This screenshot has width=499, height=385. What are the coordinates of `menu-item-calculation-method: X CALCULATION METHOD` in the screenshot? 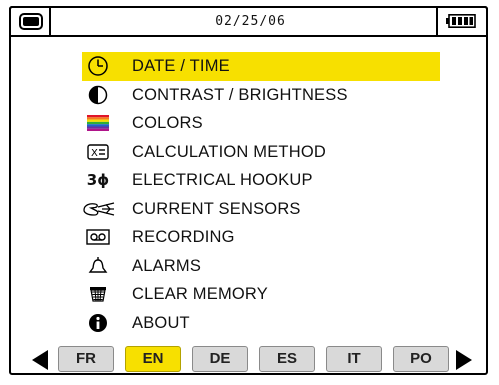 It's located at (261, 152).